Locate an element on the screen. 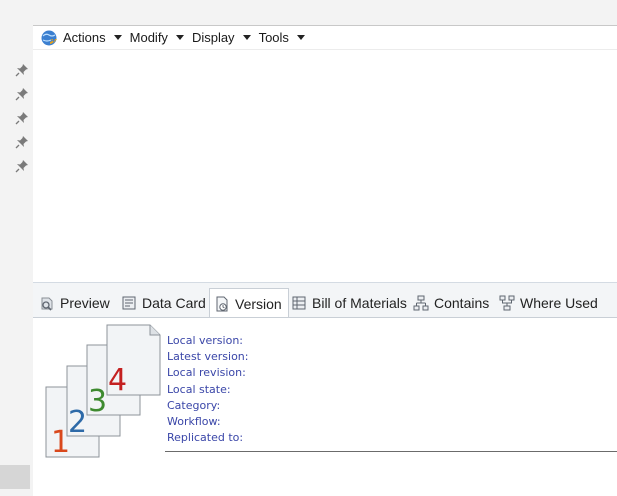 The width and height of the screenshot is (617, 496). version-digit-2: 2 is located at coordinates (77, 422).